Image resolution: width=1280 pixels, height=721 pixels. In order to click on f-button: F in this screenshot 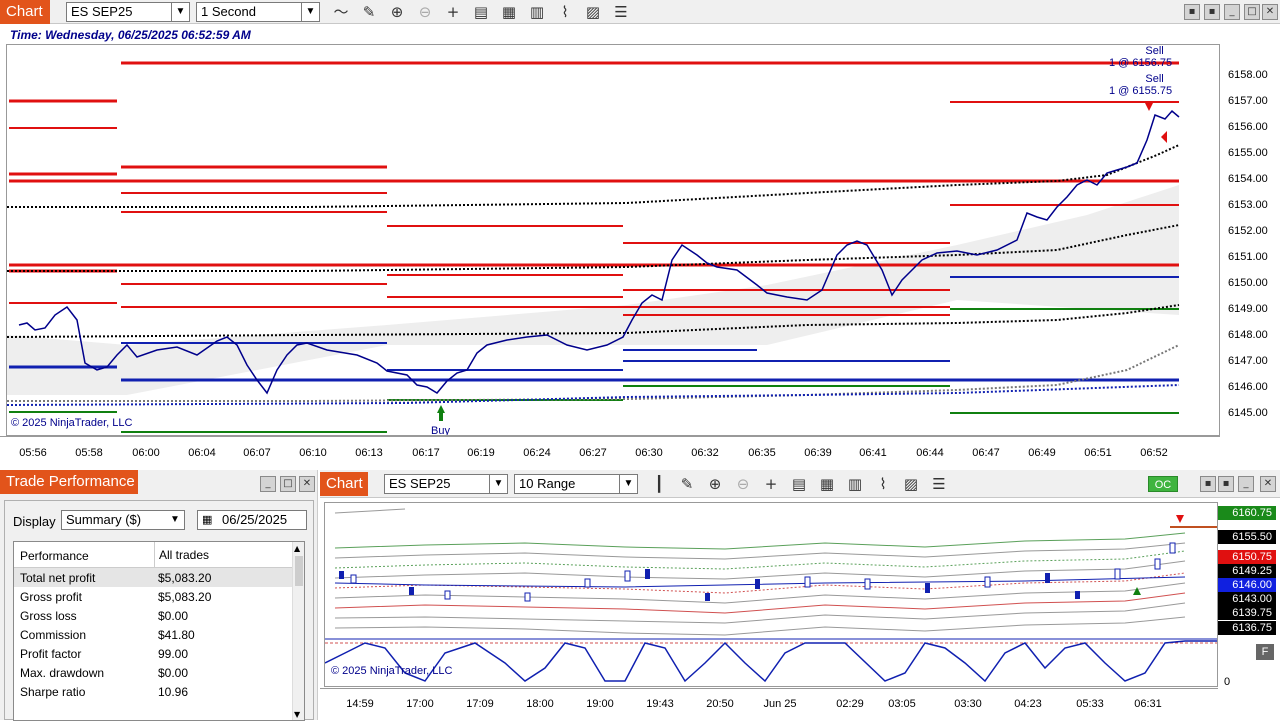, I will do `click(1265, 652)`.